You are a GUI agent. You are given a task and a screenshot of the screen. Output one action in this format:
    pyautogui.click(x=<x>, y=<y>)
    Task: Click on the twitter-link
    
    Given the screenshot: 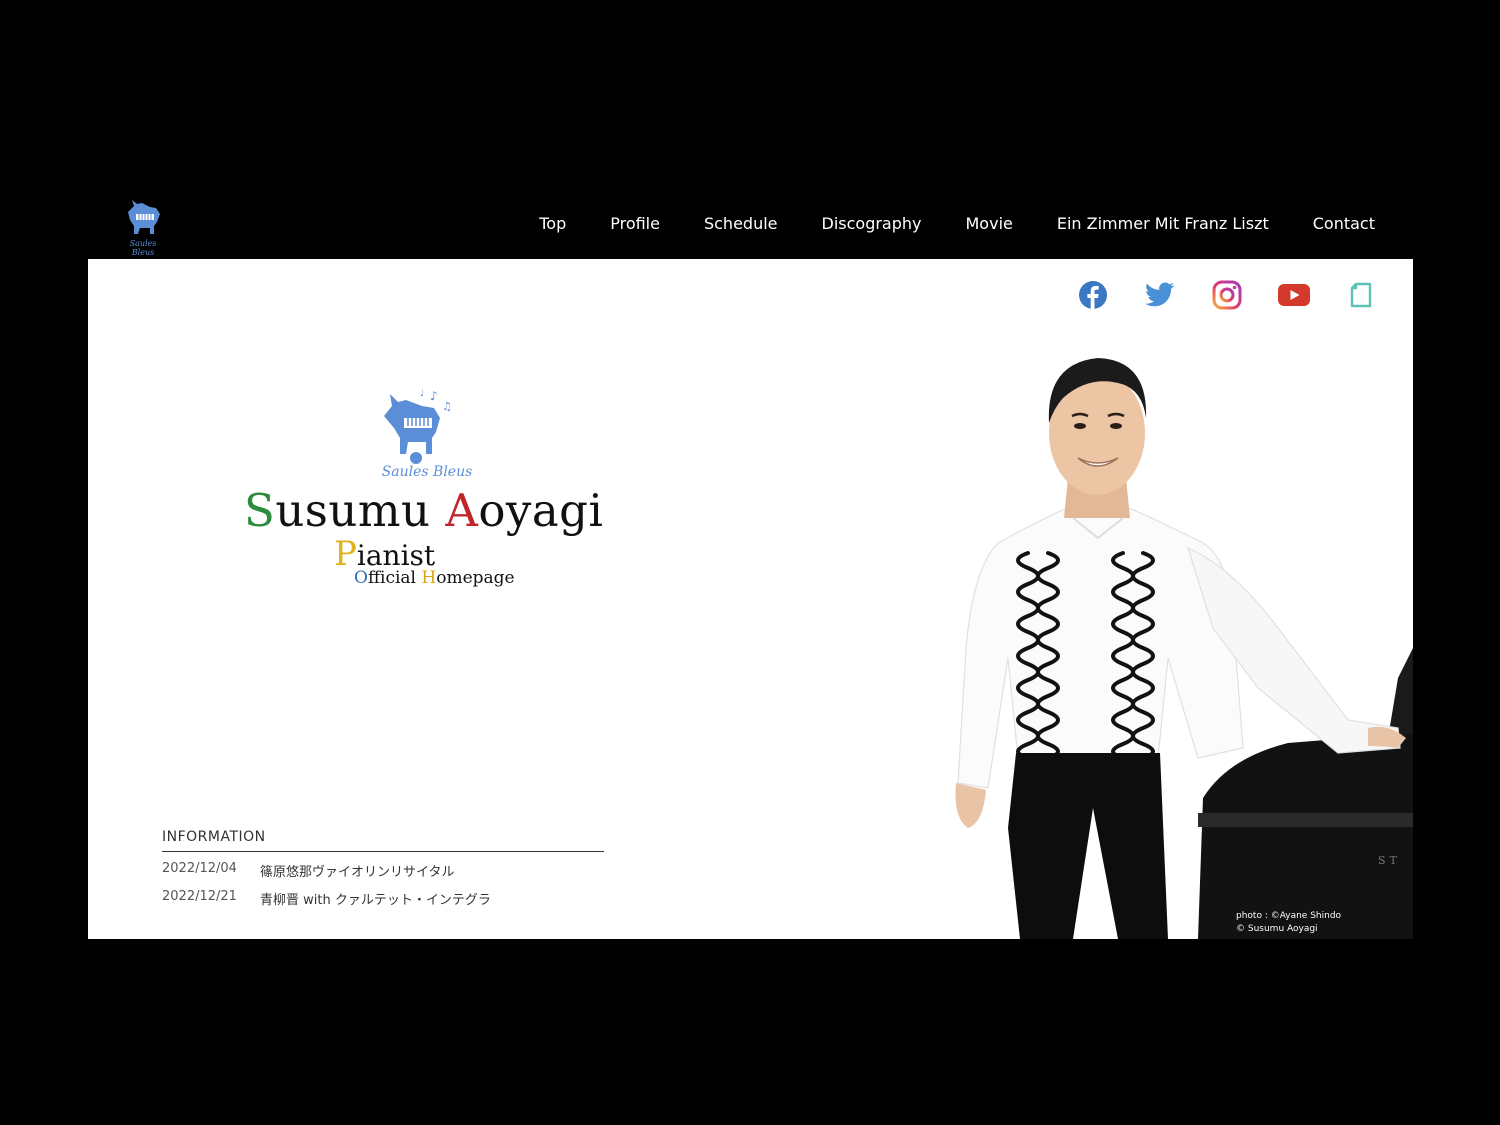 What is the action you would take?
    pyautogui.click(x=1160, y=295)
    